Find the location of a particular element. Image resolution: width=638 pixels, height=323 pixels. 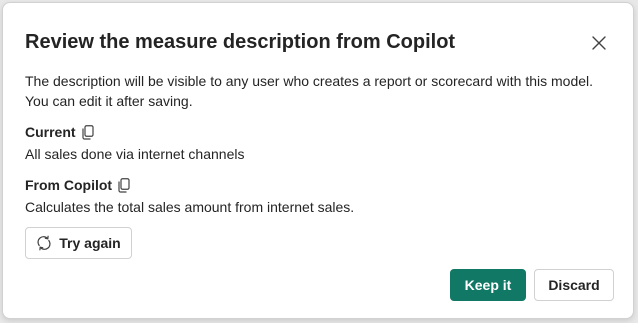

close-button is located at coordinates (599, 43).